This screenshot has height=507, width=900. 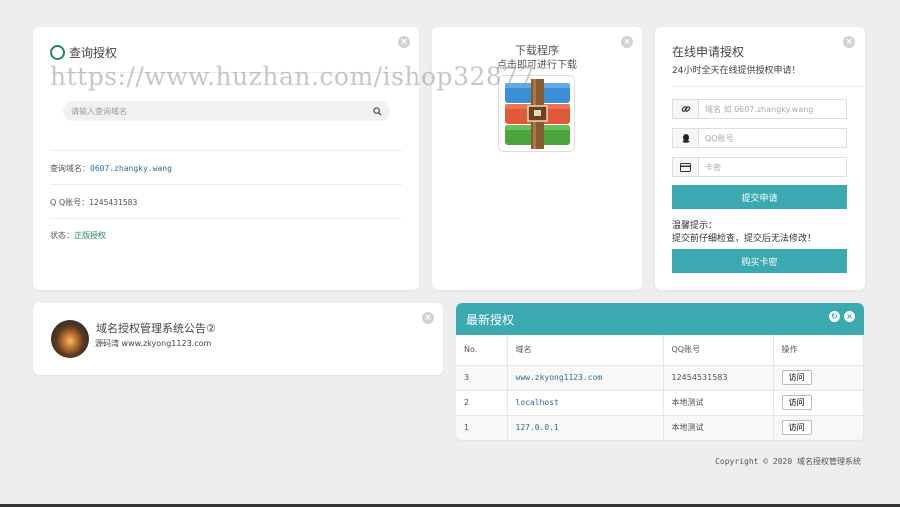 I want to click on qq-field, so click(x=759, y=138).